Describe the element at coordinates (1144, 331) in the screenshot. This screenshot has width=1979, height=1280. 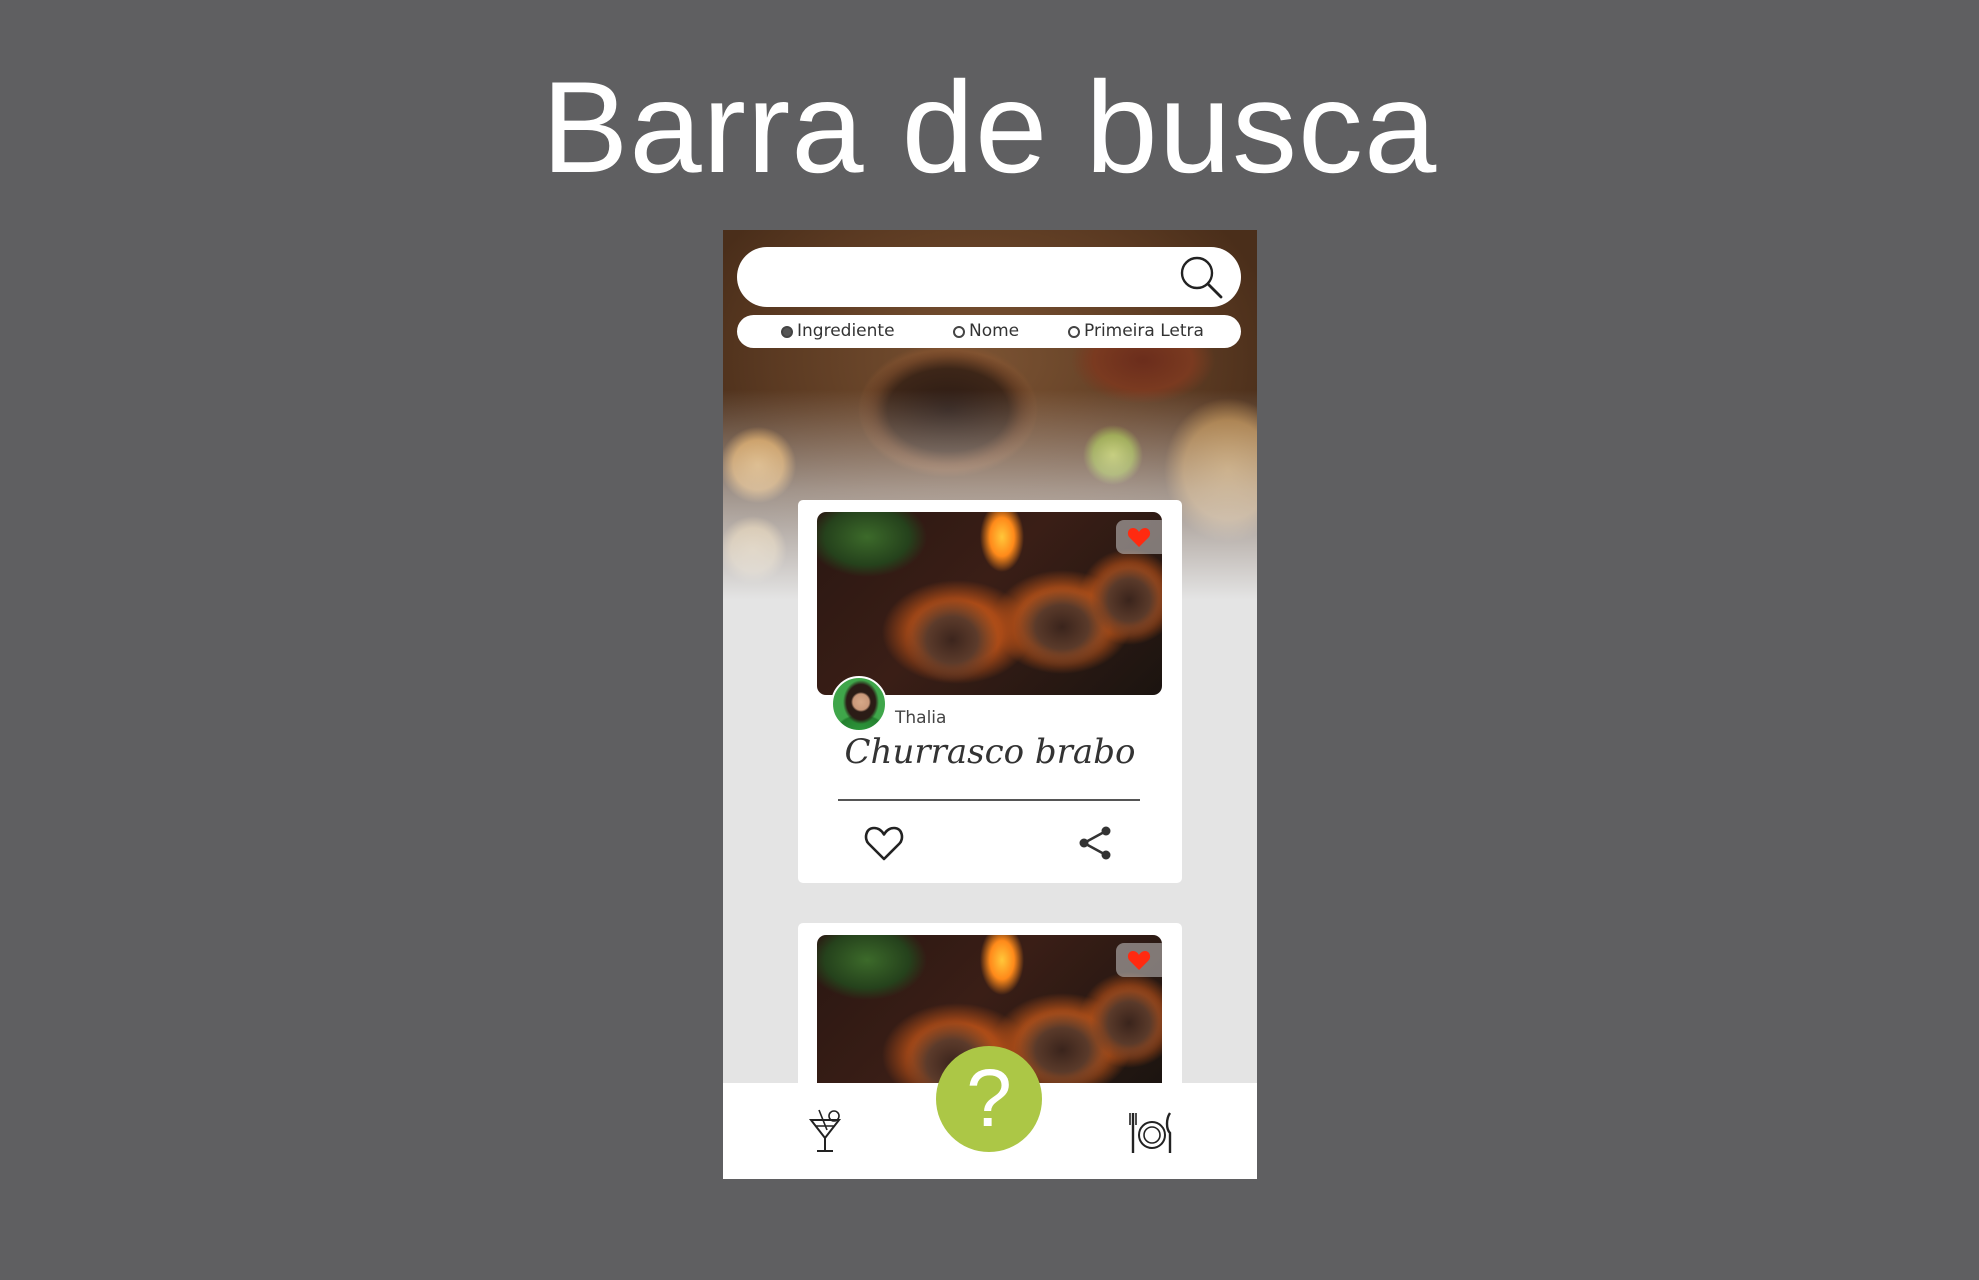
I see `filter-option-label: Primeira Letra` at that location.